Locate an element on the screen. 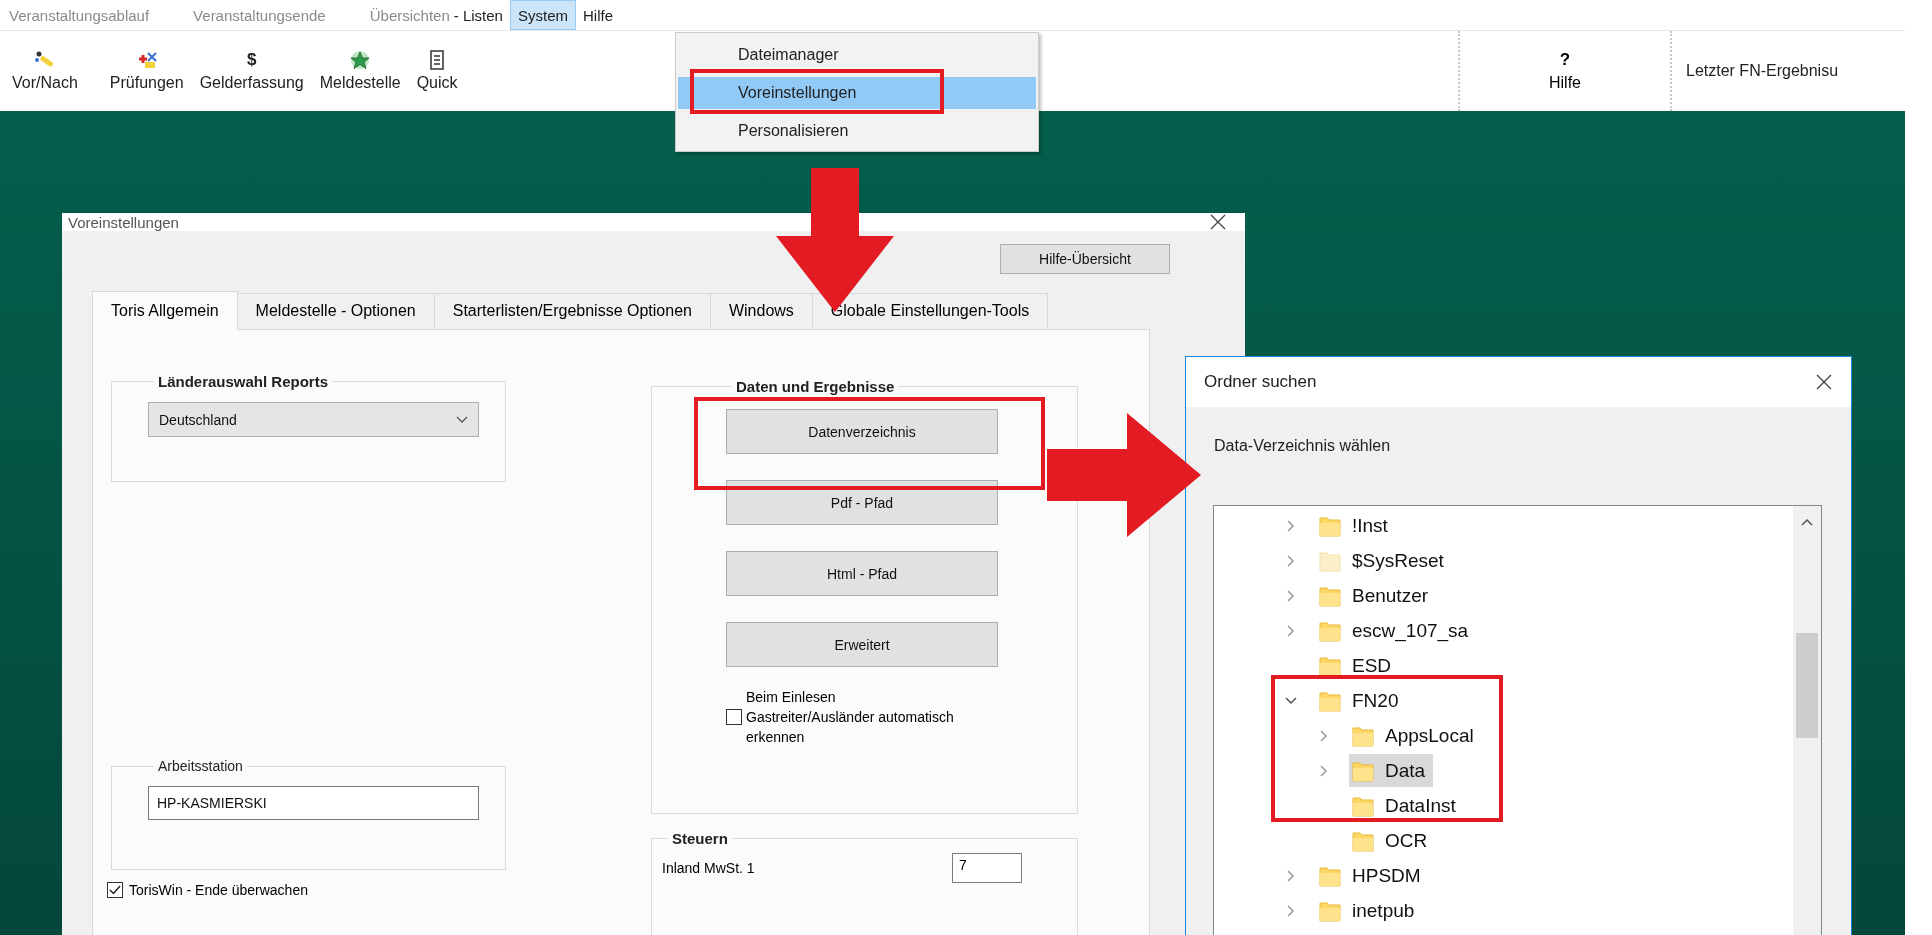 This screenshot has height=935, width=1932. star-icon is located at coordinates (360, 60).